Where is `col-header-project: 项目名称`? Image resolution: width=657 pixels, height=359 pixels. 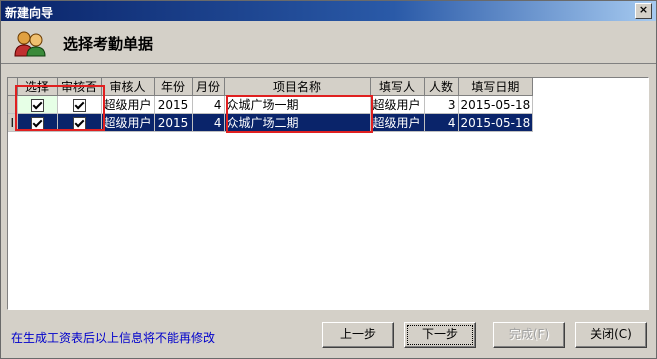
col-header-project: 项目名称 is located at coordinates (297, 87).